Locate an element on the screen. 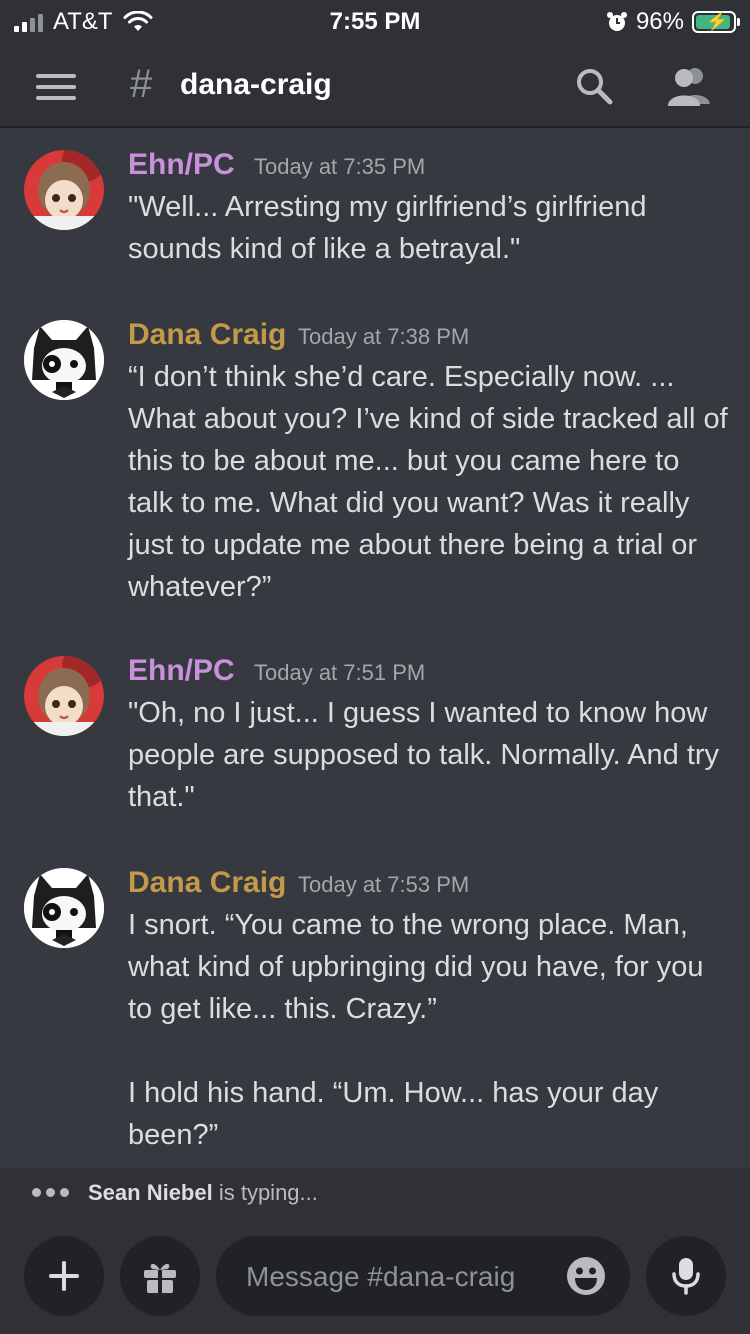 This screenshot has width=750, height=1334. plus-icon is located at coordinates (64, 1276).